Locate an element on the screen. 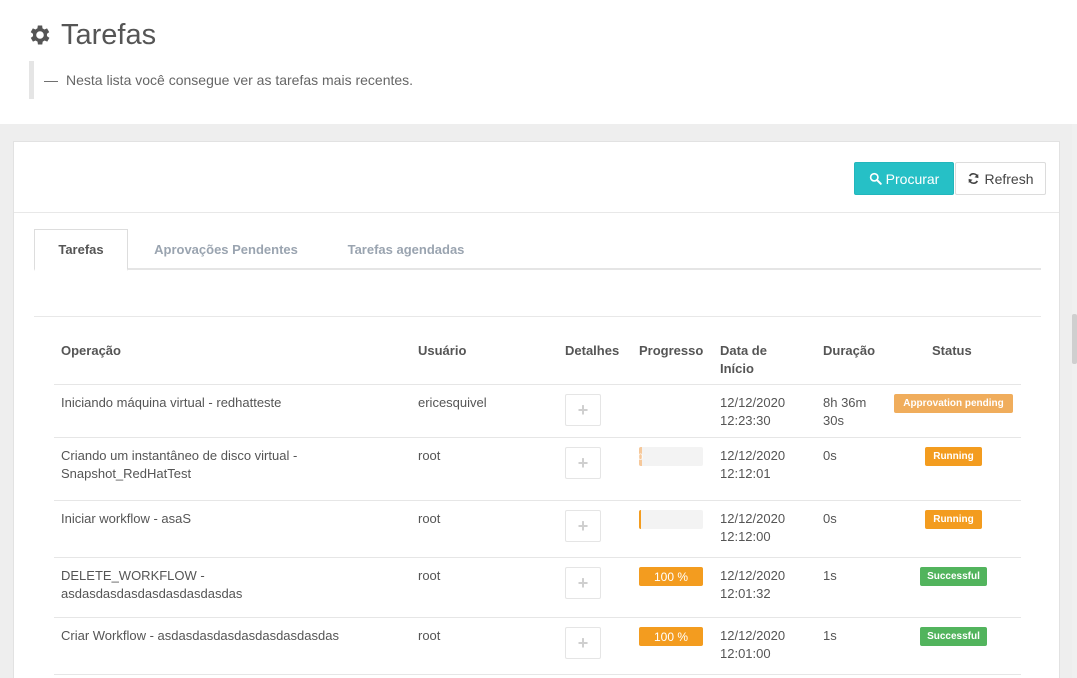 The width and height of the screenshot is (1077, 678). search-button: Procurar is located at coordinates (904, 178).